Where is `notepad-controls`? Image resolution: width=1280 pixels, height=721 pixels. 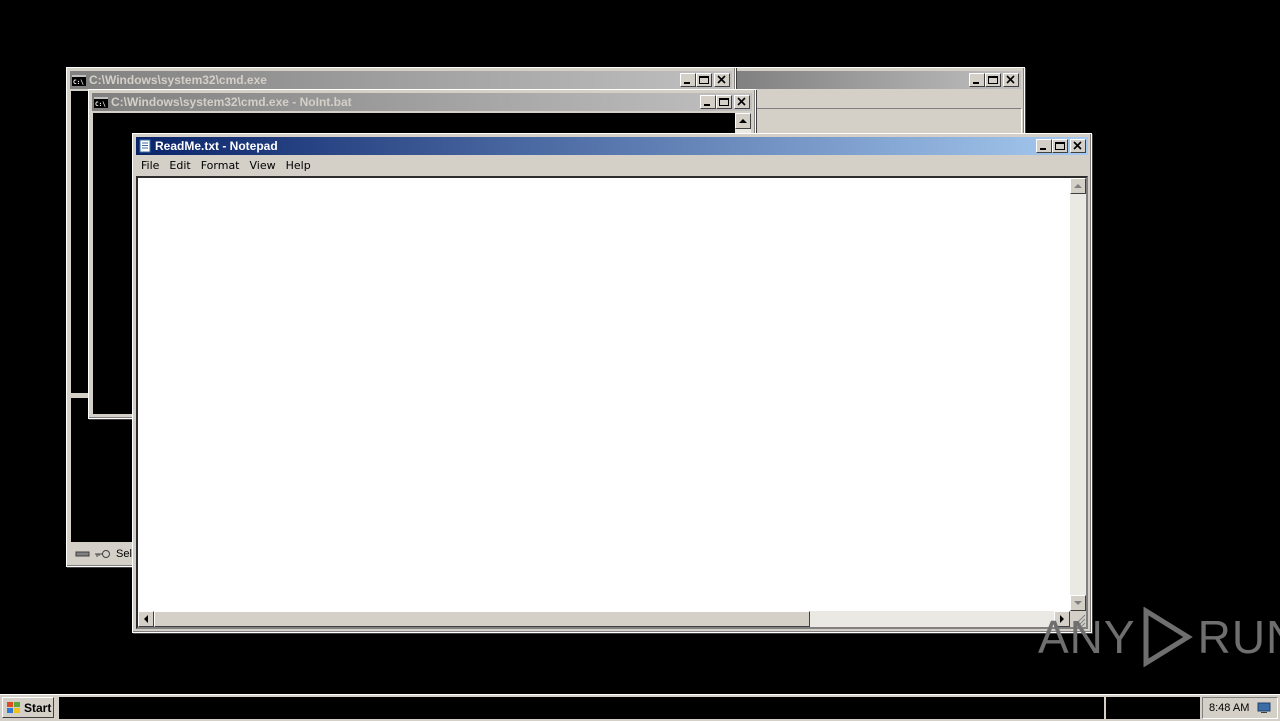 notepad-controls is located at coordinates (1061, 146).